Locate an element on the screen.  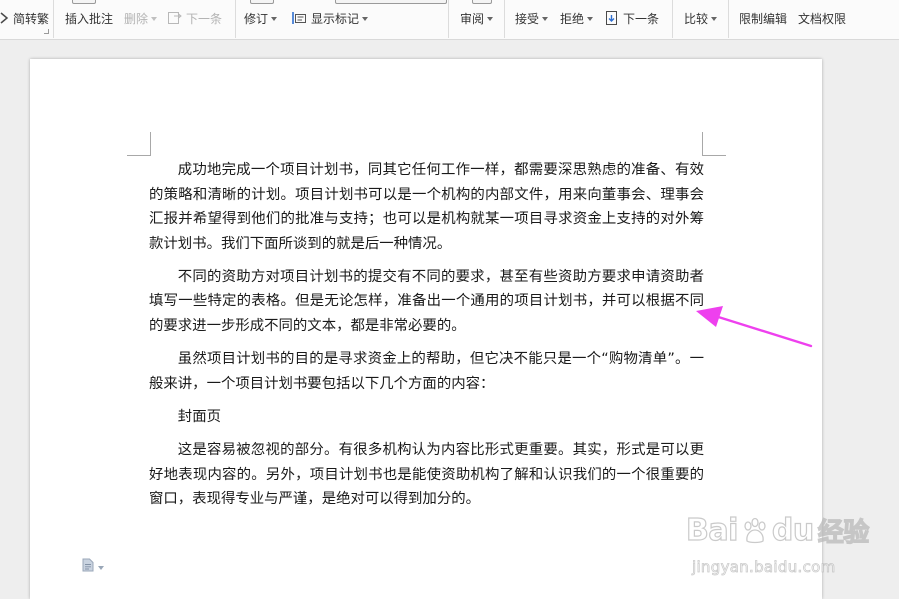
restrict-editing-label: 限制编辑 is located at coordinates (763, 18).